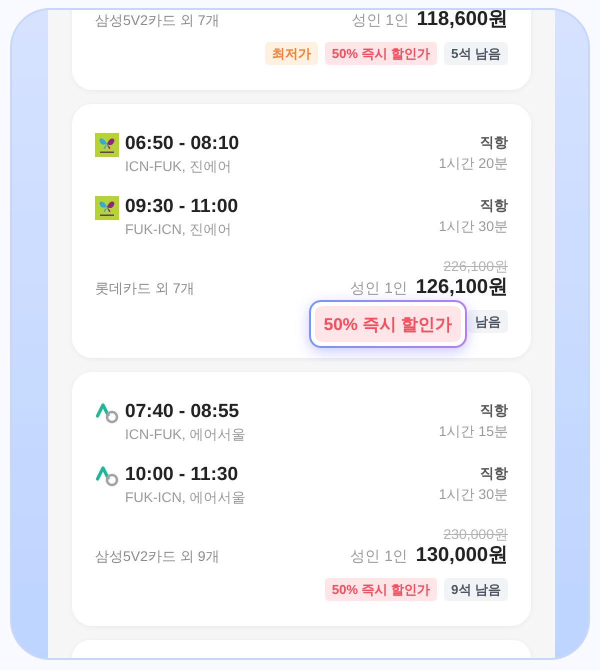 The width and height of the screenshot is (600, 670). Describe the element at coordinates (145, 288) in the screenshot. I see `card-offer: 롯데카드 외 7개` at that location.